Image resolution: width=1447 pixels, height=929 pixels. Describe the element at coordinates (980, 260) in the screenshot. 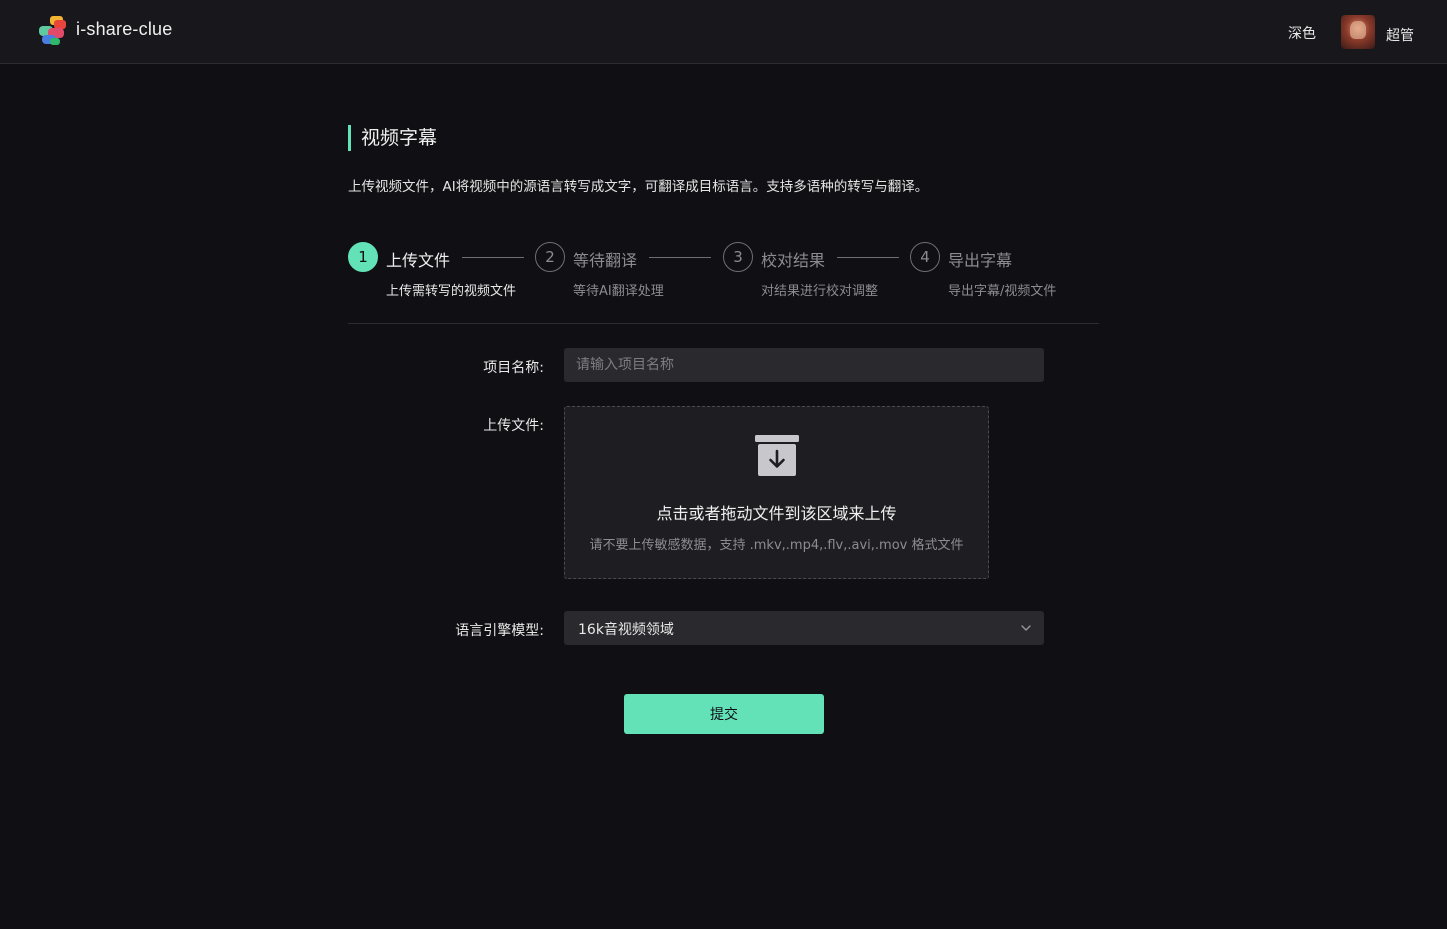

I see `step-4-title: 导出字幕` at that location.